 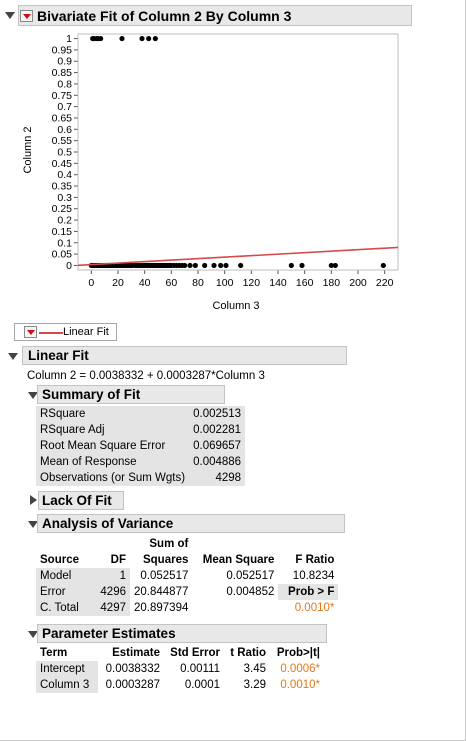 I want to click on row-value: 0.002281, so click(x=217, y=430).